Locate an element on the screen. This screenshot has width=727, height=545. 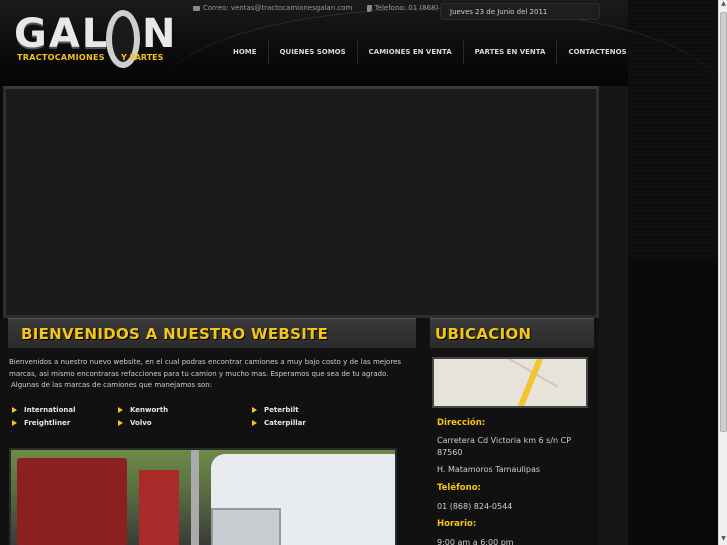
brand-caterpillar: Caterpillar is located at coordinates (279, 423).